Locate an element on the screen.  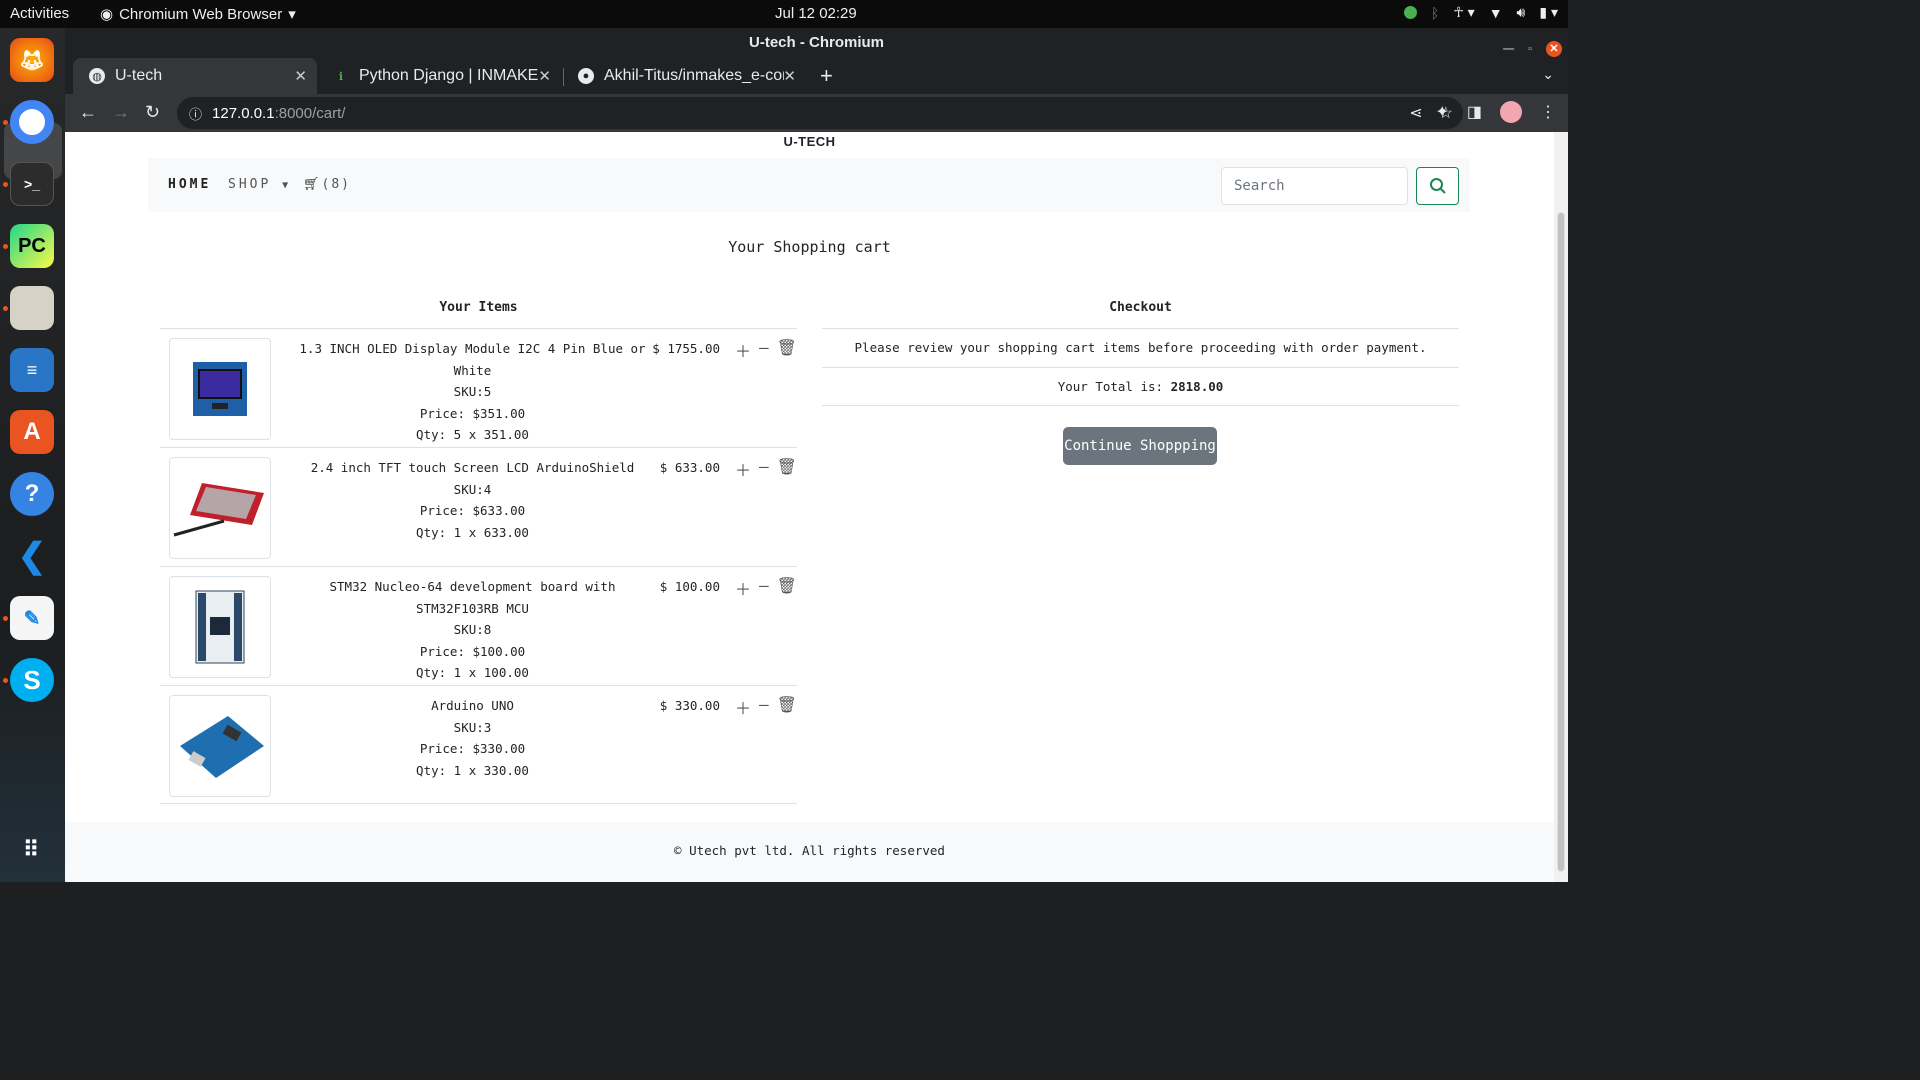
reload-icon: ↻ is located at coordinates (152, 112).